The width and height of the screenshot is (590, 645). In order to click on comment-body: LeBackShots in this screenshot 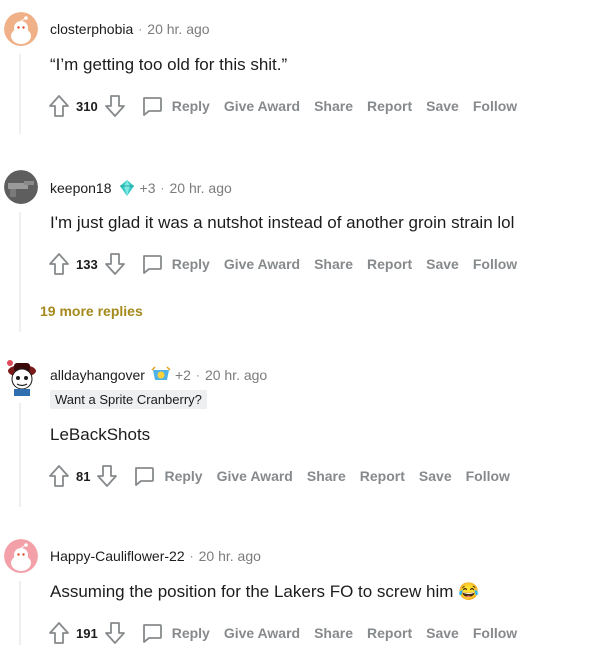, I will do `click(100, 434)`.